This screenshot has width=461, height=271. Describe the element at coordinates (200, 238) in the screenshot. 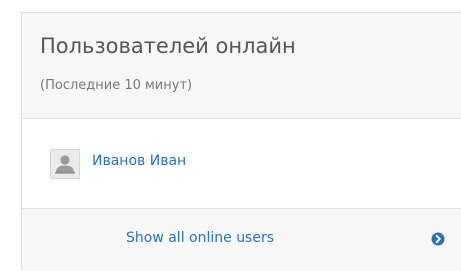

I see `show-all-online-users-link: Show all online users` at that location.